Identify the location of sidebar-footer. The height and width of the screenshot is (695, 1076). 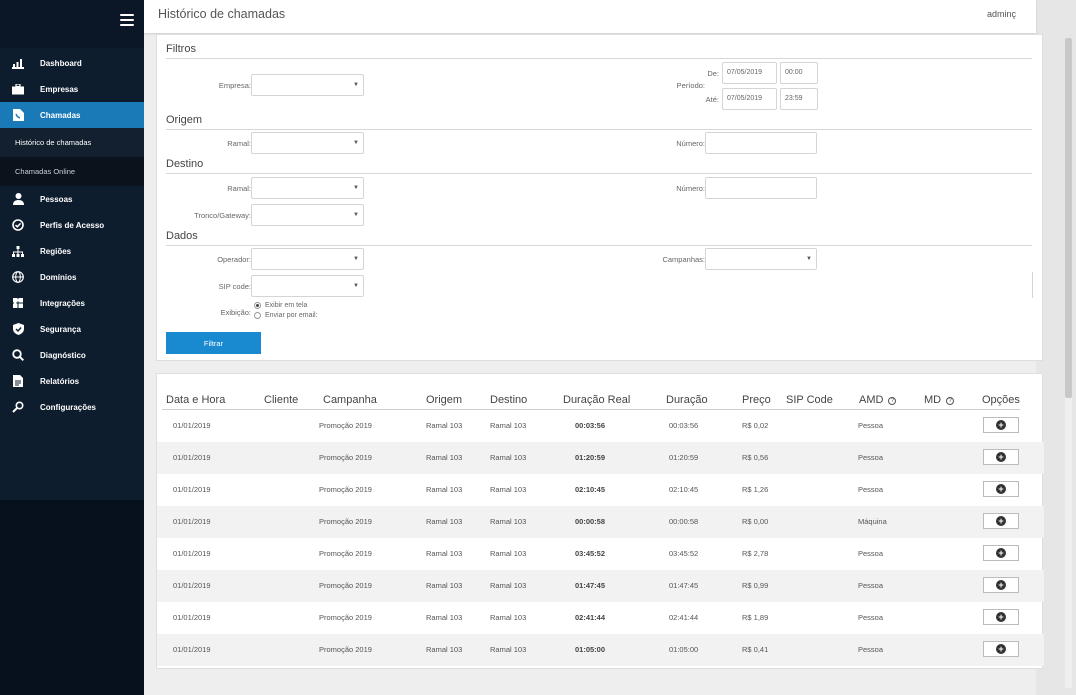
(72, 597).